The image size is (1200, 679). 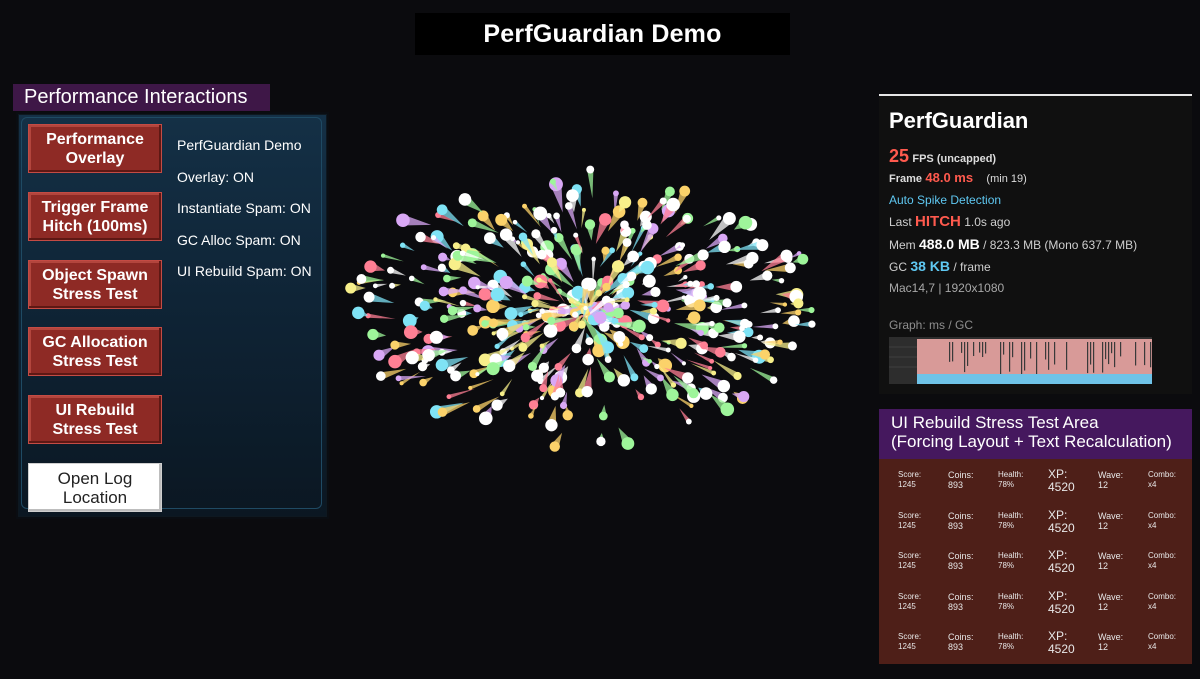 What do you see at coordinates (899, 156) in the screenshot?
I see `fps-value: 25` at bounding box center [899, 156].